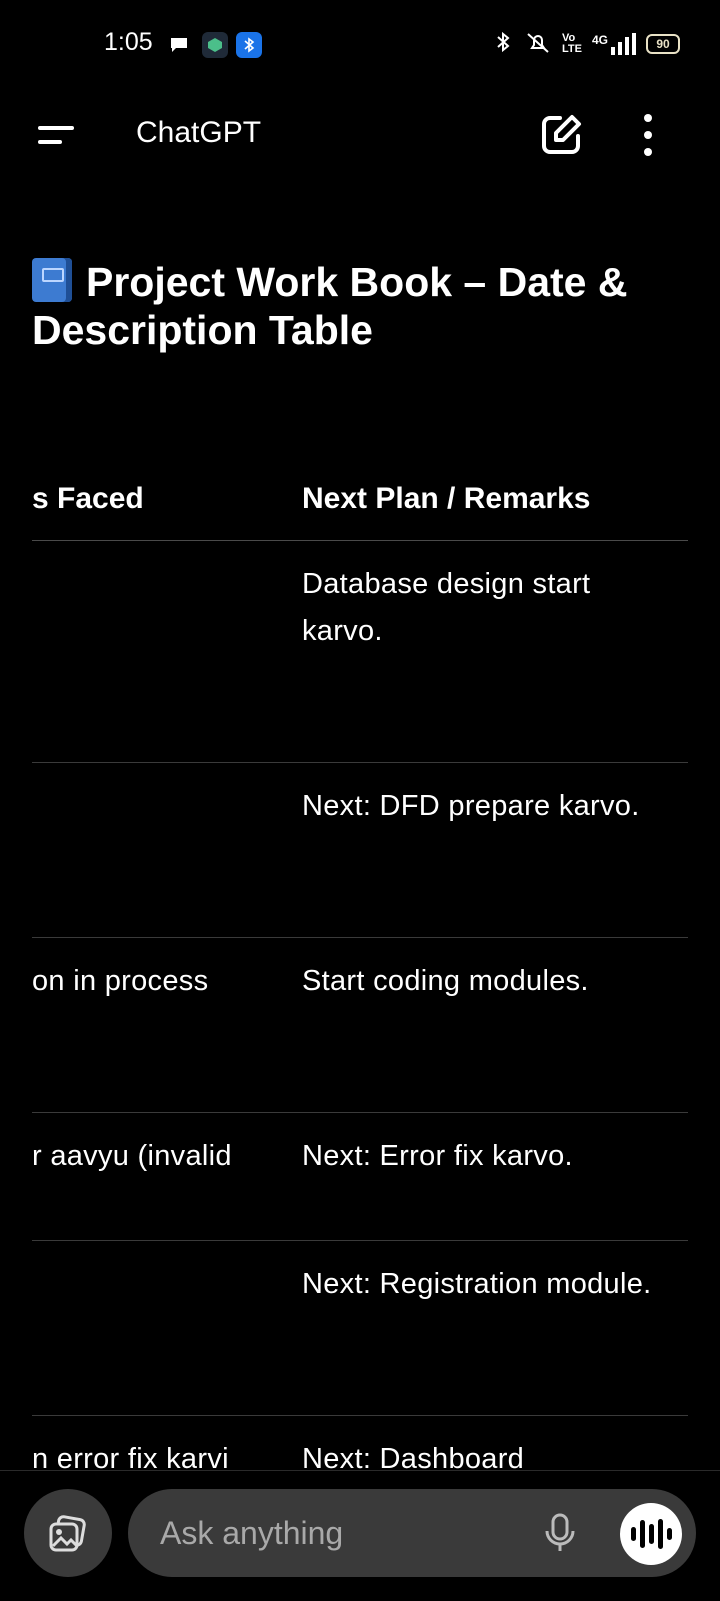 This screenshot has width=720, height=1601. What do you see at coordinates (120, 981) in the screenshot?
I see `table-cell: on in process` at bounding box center [120, 981].